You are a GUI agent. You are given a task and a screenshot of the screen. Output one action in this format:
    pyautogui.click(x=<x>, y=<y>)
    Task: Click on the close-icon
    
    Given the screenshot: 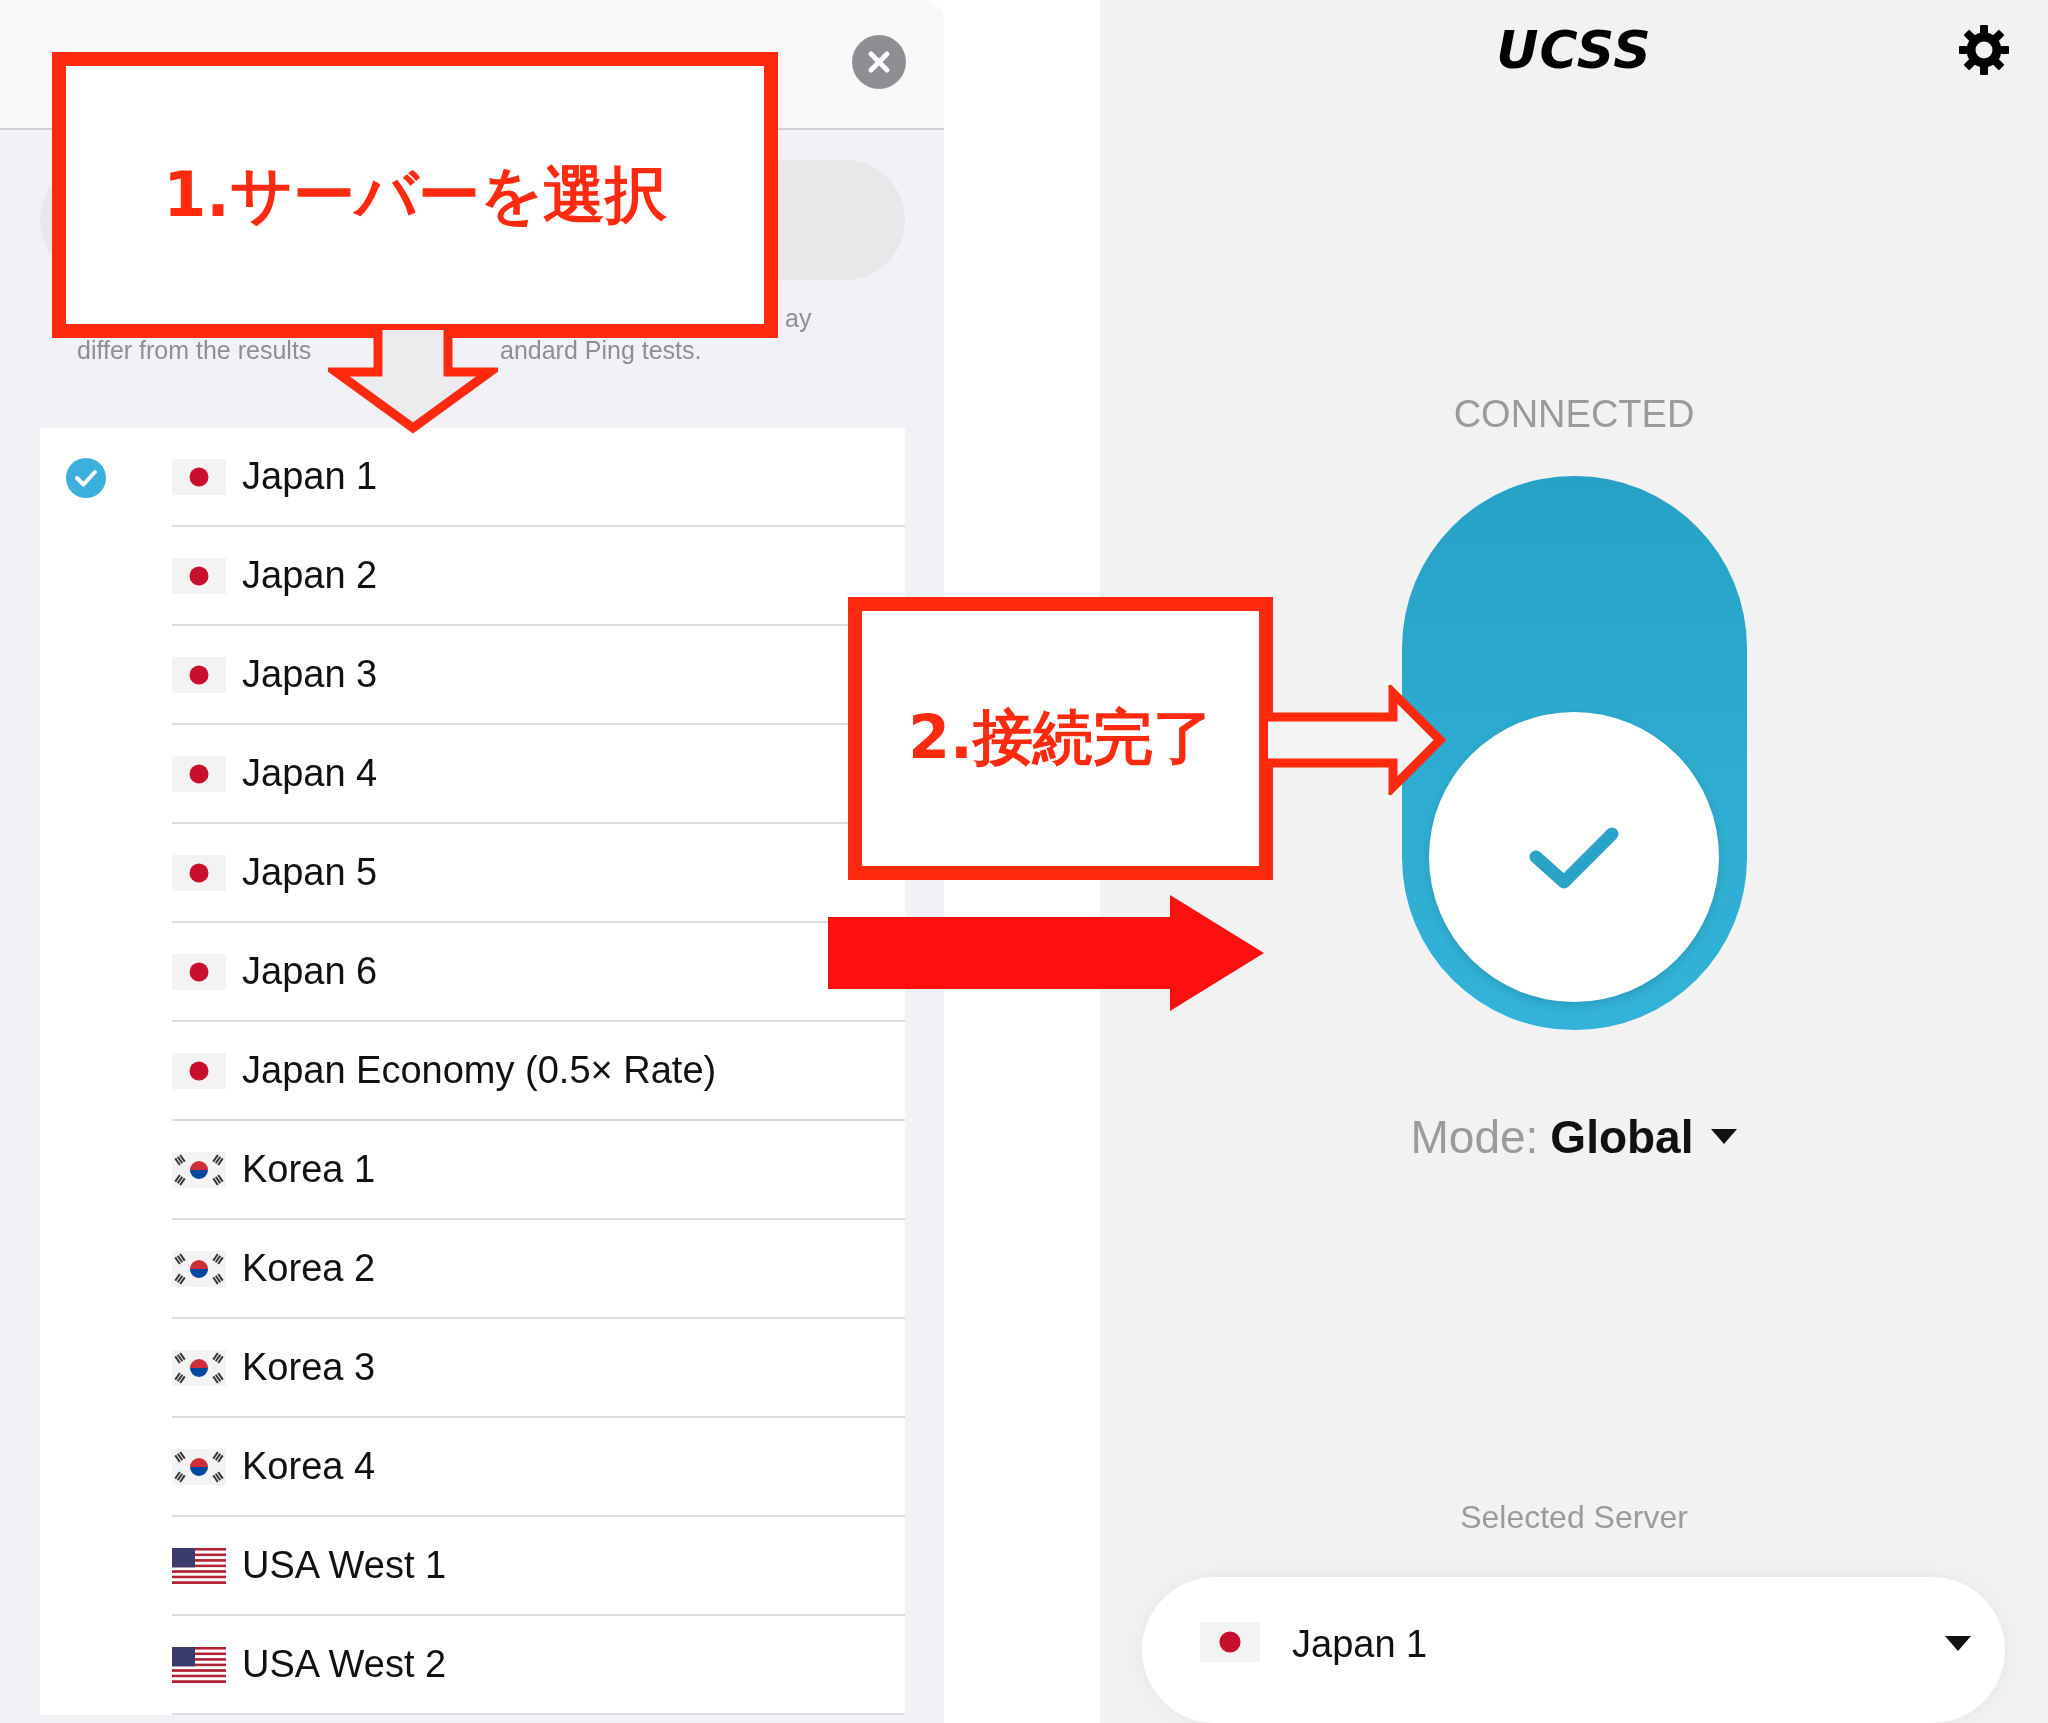 What is the action you would take?
    pyautogui.click(x=879, y=62)
    